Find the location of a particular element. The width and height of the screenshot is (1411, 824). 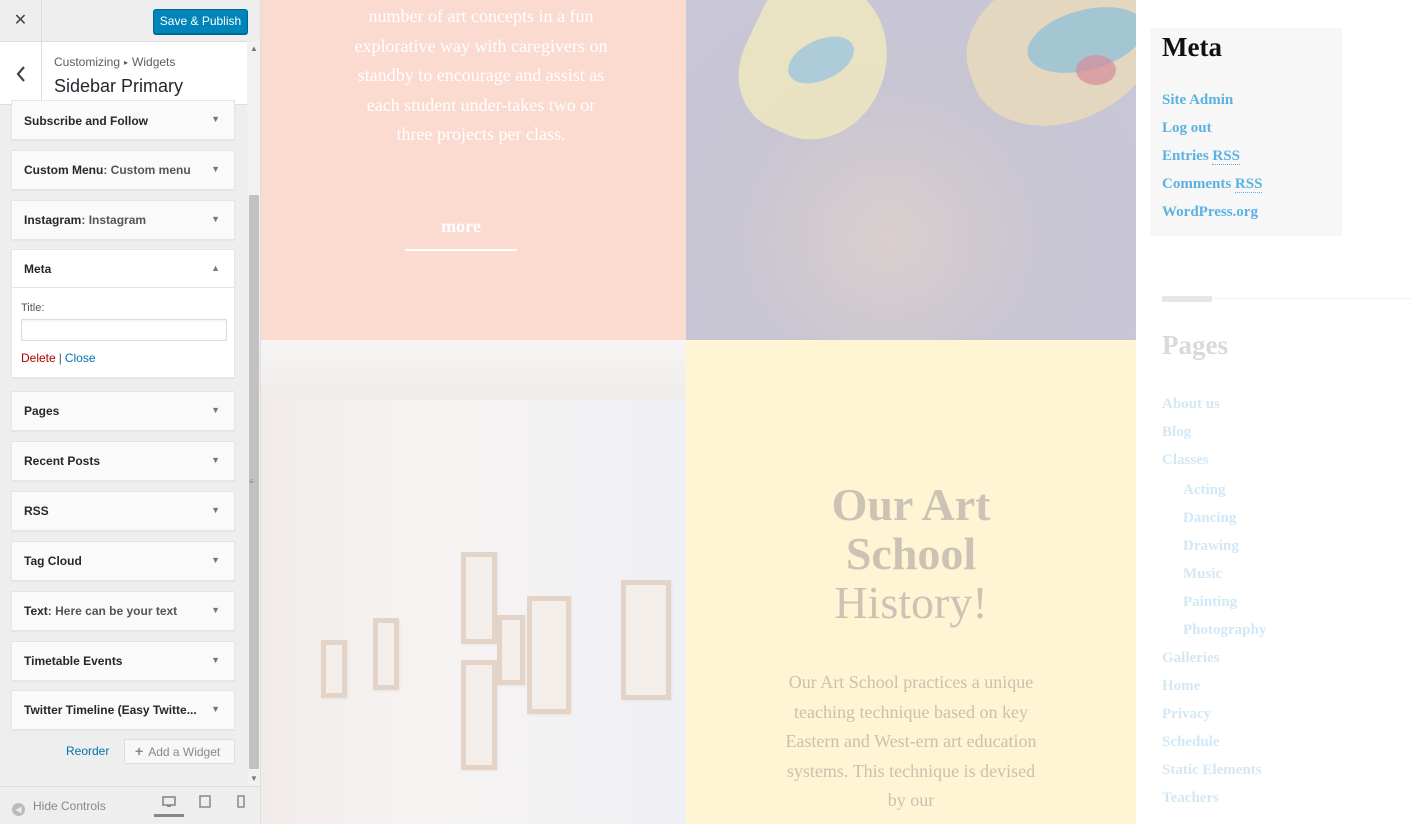

history-title-line2: School is located at coordinates (911, 553).